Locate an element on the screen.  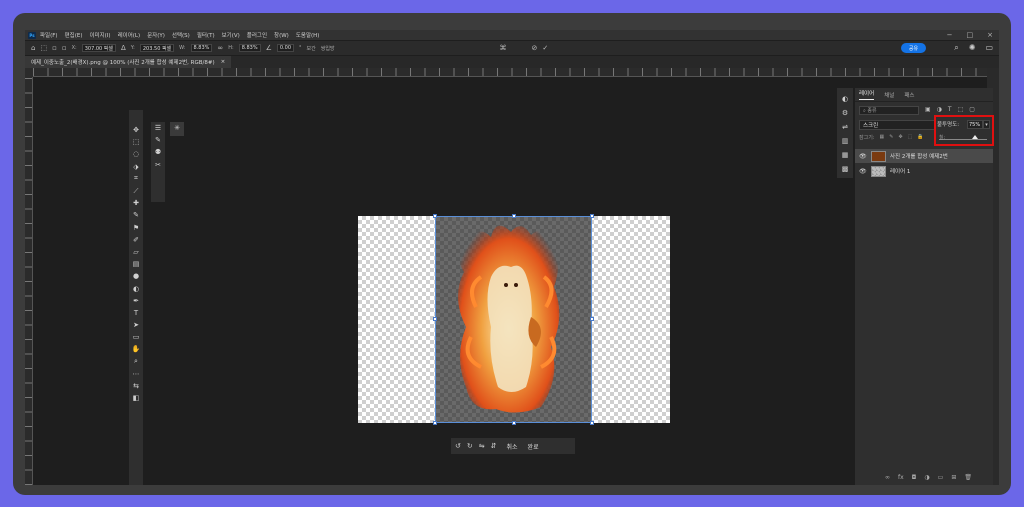
swatches-panel-icon: ▦ is located at coordinates (845, 155).